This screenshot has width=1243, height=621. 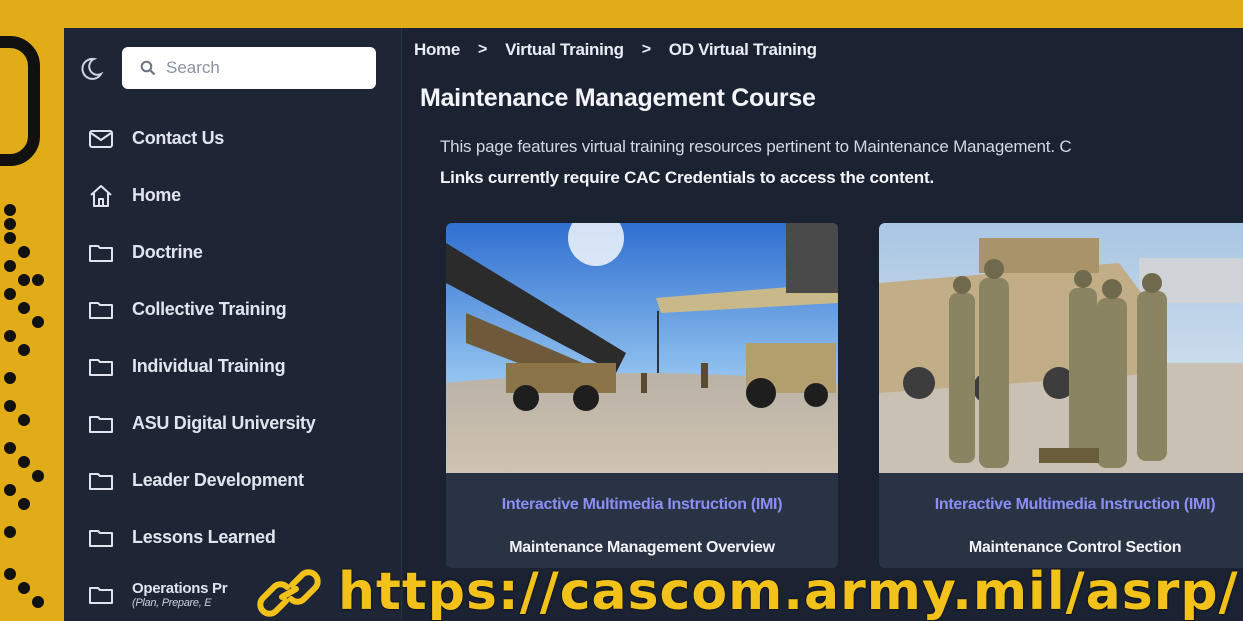 I want to click on url-banner: https://cascom.army.mil/asrp/, so click(x=749, y=591).